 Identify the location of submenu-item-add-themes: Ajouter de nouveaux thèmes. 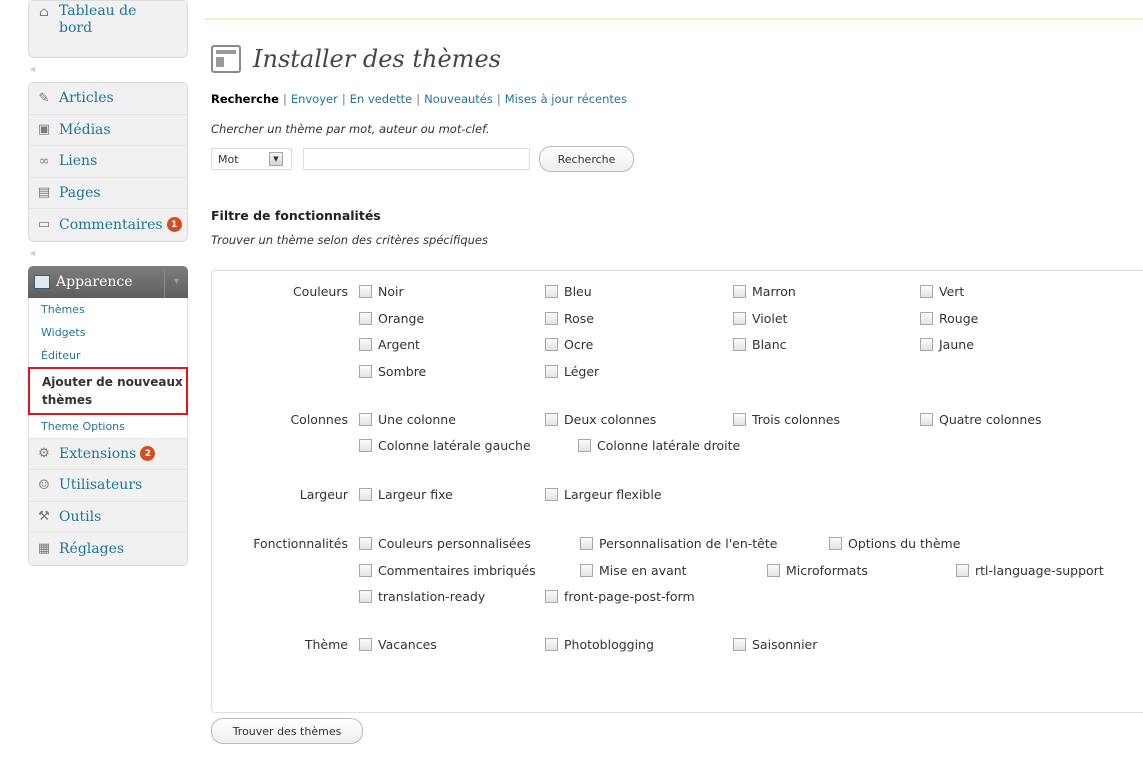
(108, 390).